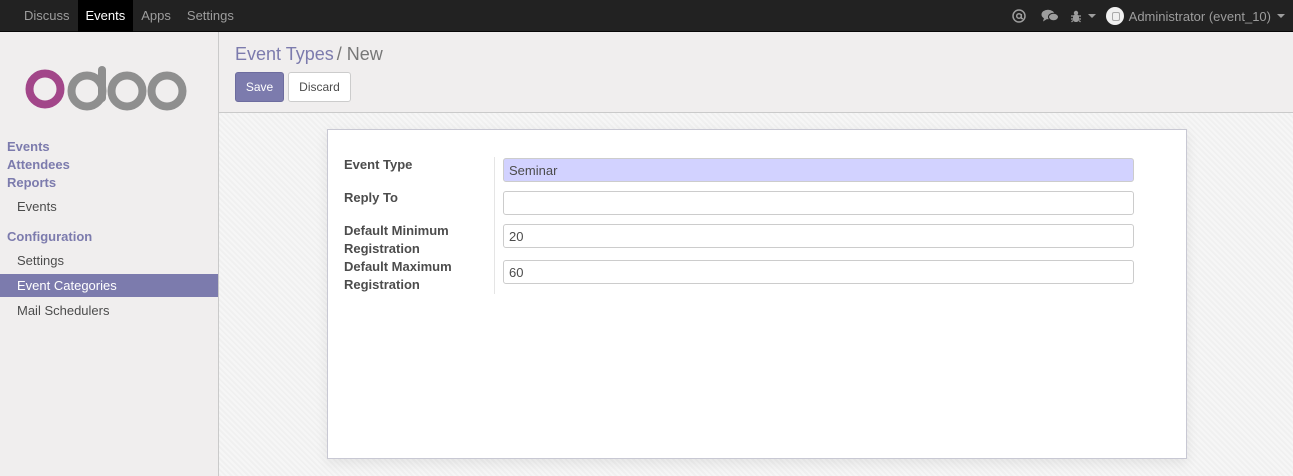  I want to click on event-type-input, so click(818, 170).